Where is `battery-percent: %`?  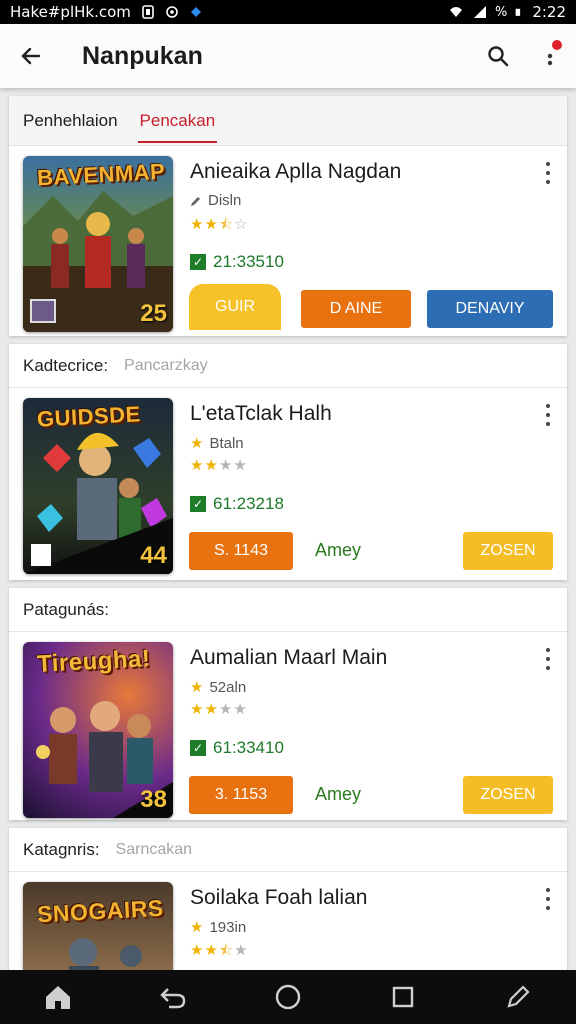 battery-percent: % is located at coordinates (501, 12).